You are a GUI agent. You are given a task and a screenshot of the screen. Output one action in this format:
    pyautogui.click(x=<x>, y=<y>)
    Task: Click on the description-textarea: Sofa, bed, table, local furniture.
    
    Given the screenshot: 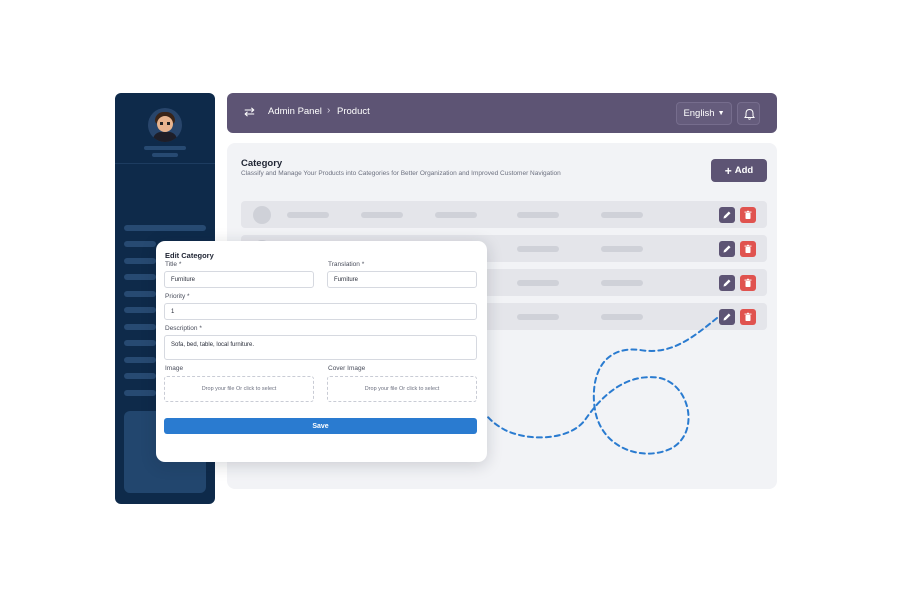 What is the action you would take?
    pyautogui.click(x=320, y=347)
    